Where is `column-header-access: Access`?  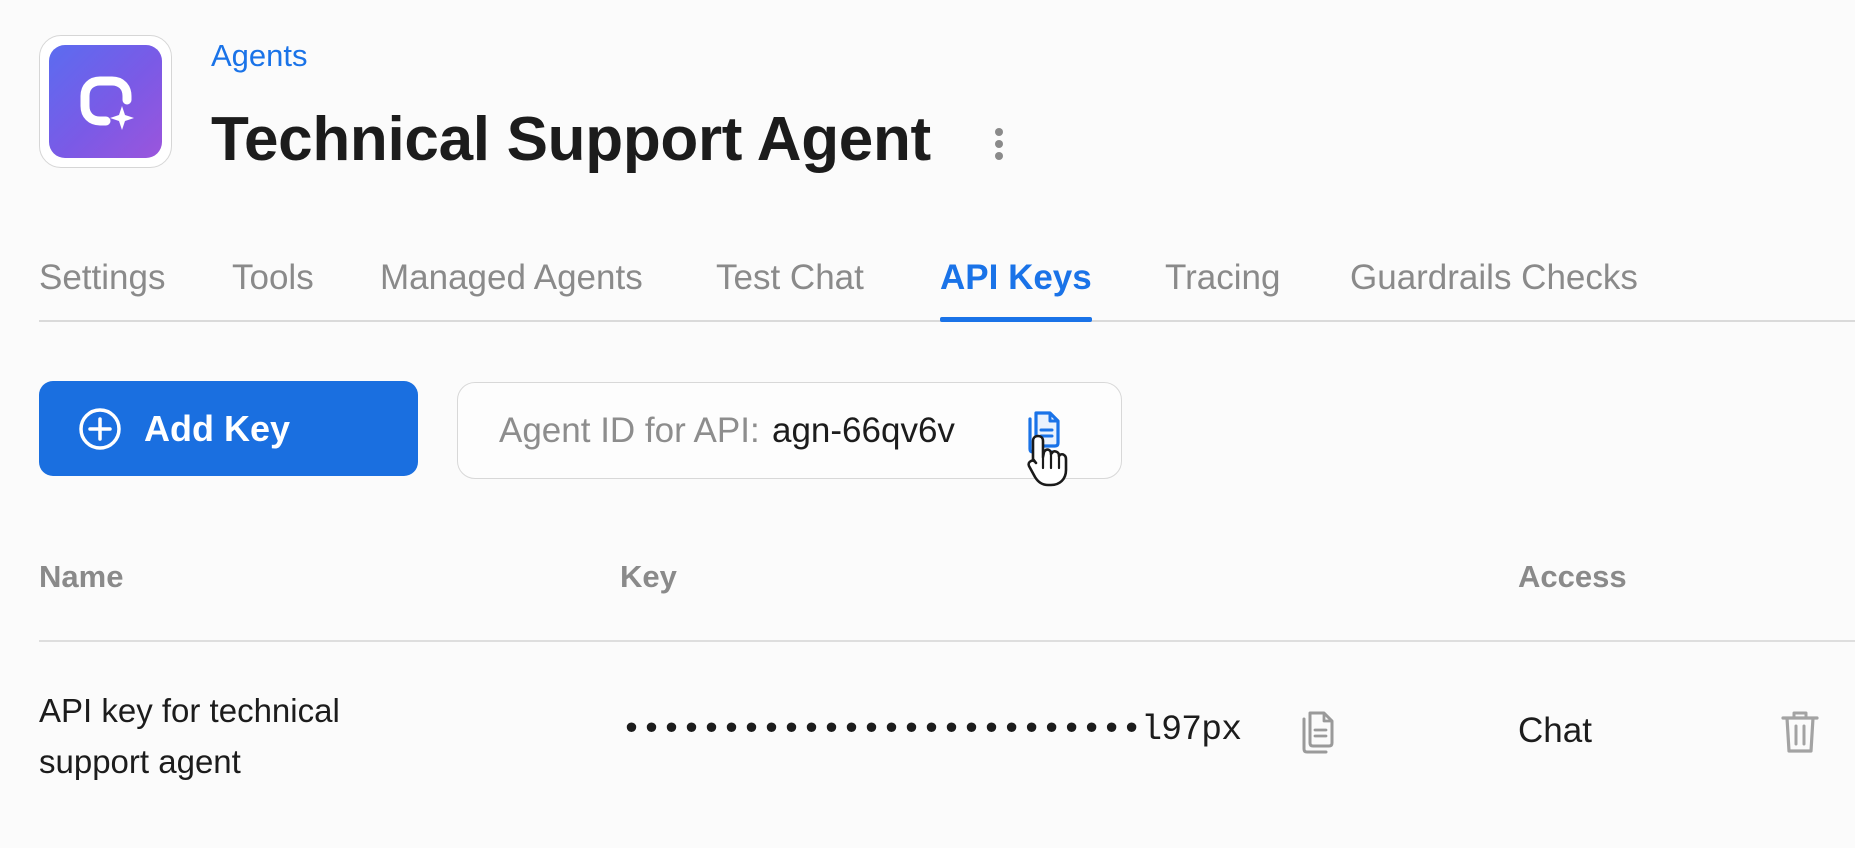 column-header-access: Access is located at coordinates (1572, 577).